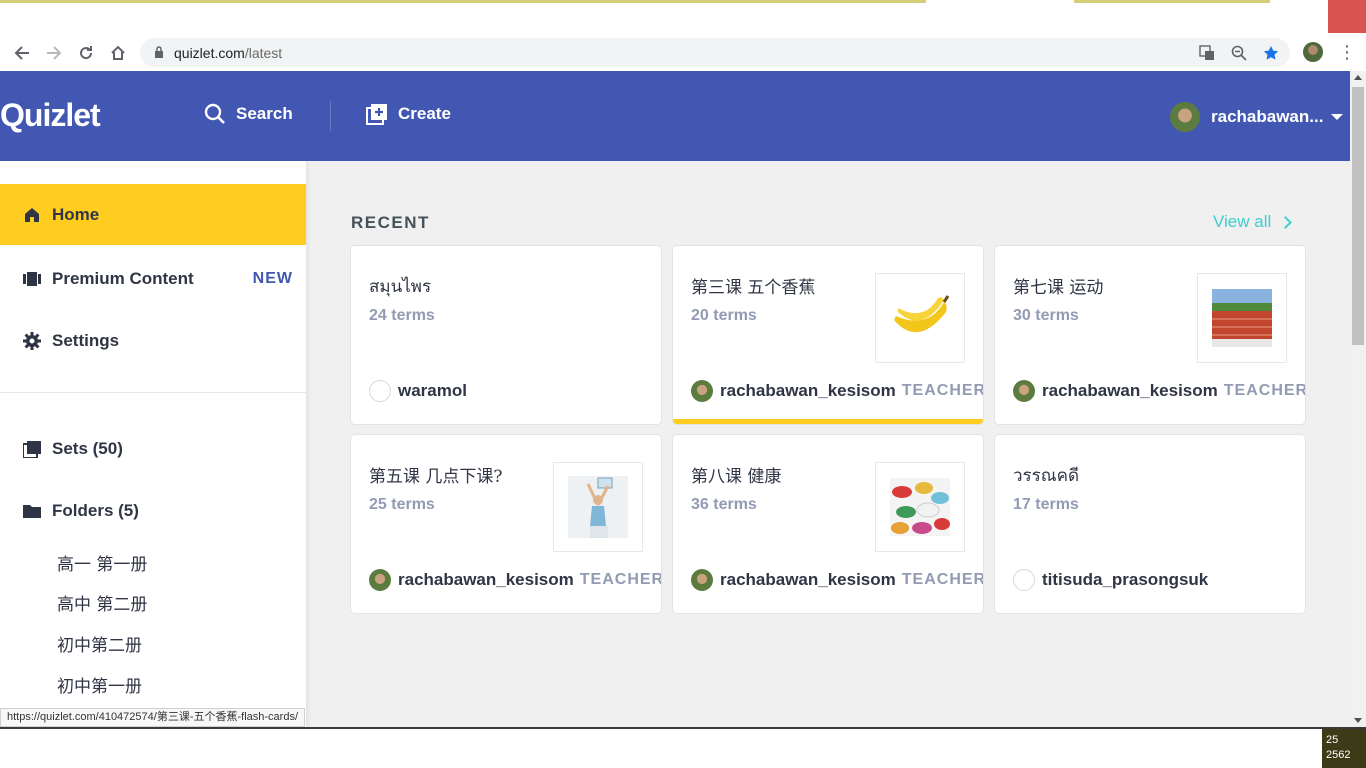 The width and height of the screenshot is (1366, 768). Describe the element at coordinates (1358, 216) in the screenshot. I see `scrollbar-thumb` at that location.